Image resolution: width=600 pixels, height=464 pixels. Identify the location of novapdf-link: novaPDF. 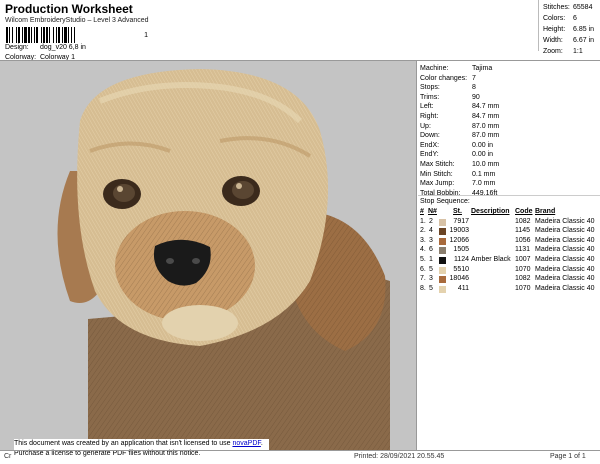
(246, 443).